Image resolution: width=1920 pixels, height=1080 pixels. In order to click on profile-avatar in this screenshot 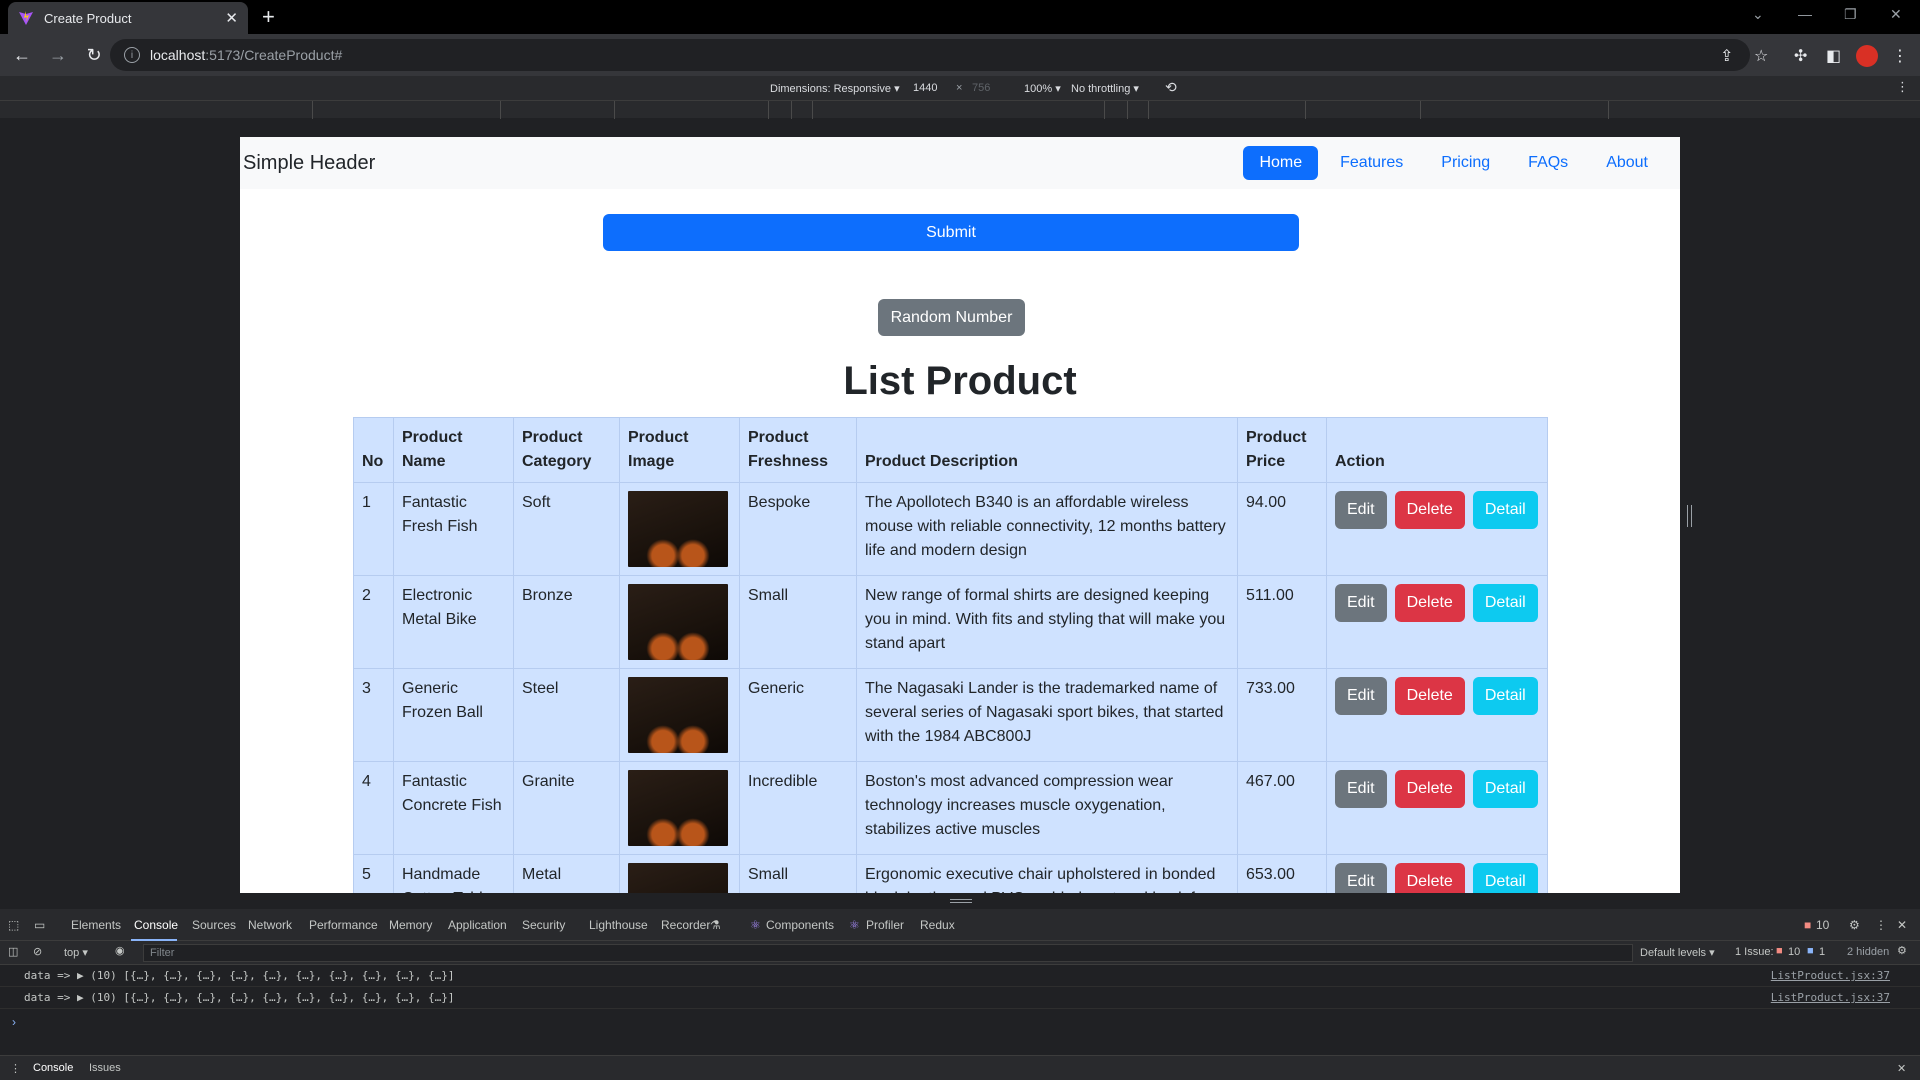, I will do `click(1867, 56)`.